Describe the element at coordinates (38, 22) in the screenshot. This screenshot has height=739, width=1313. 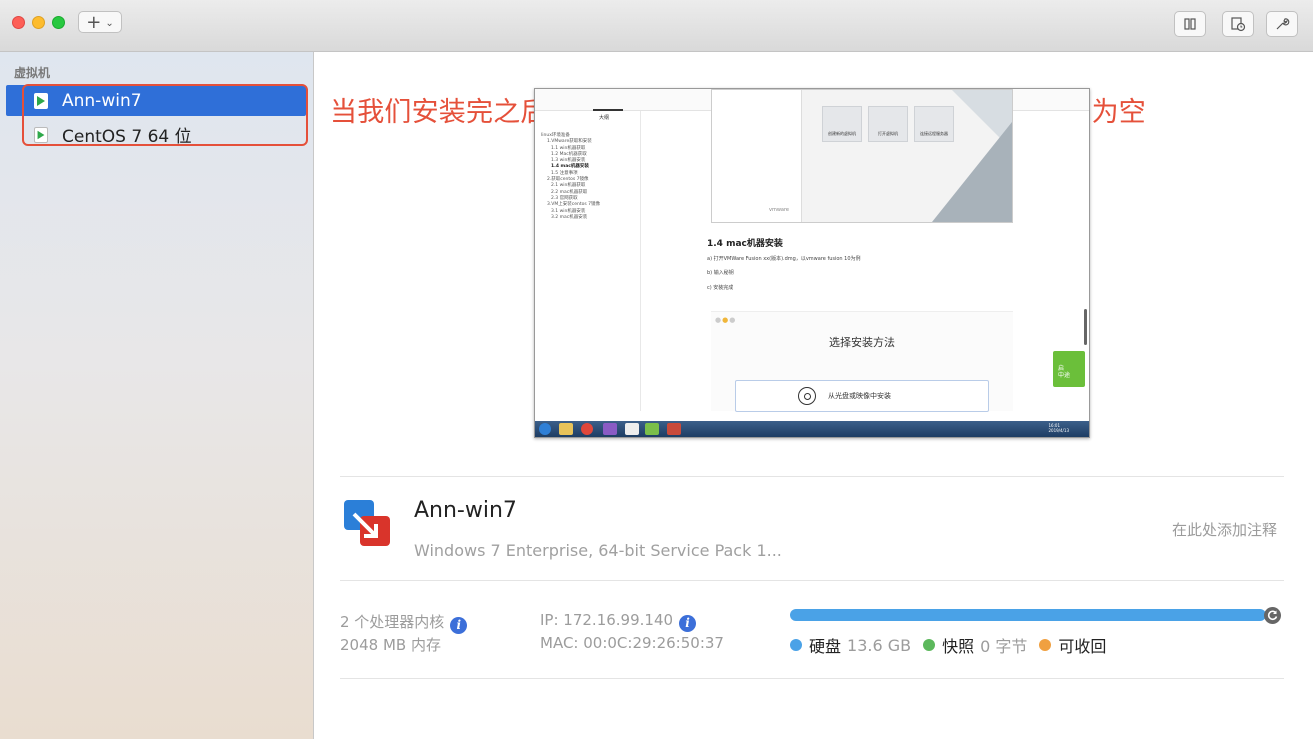
I see `minimize-window-button` at that location.